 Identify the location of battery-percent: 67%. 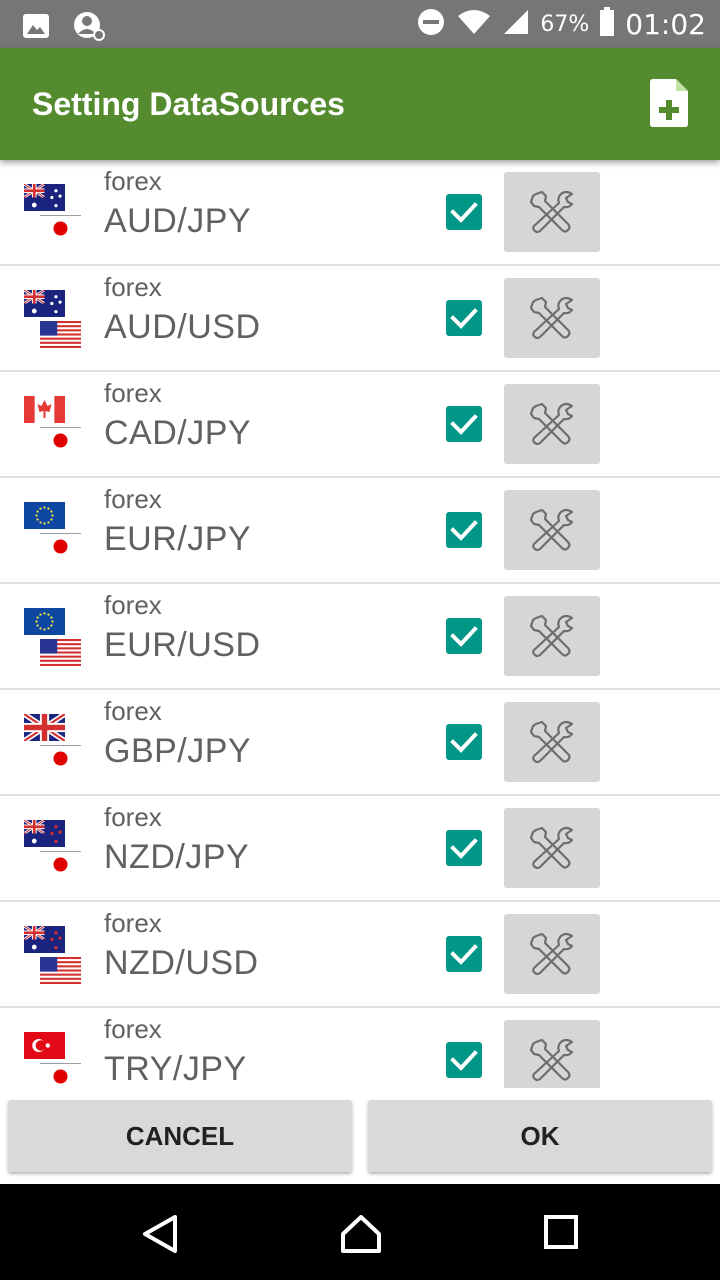
(565, 24).